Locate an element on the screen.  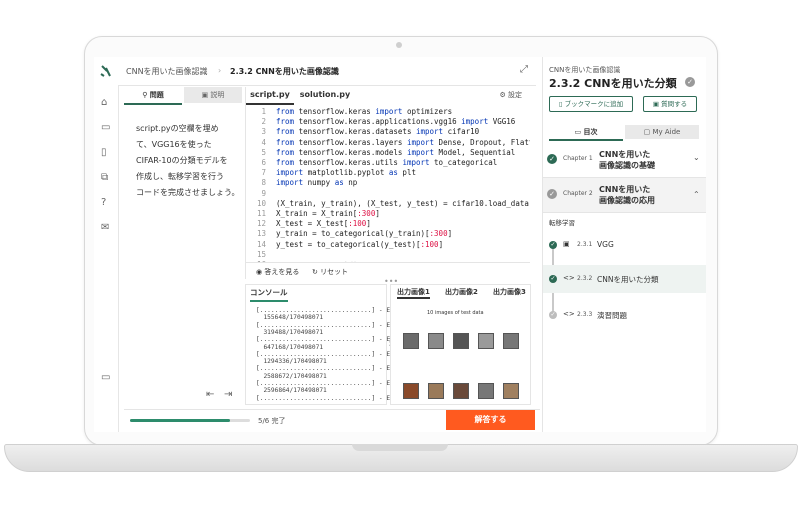
chapter-number: Chapter 1 is located at coordinates (578, 158).